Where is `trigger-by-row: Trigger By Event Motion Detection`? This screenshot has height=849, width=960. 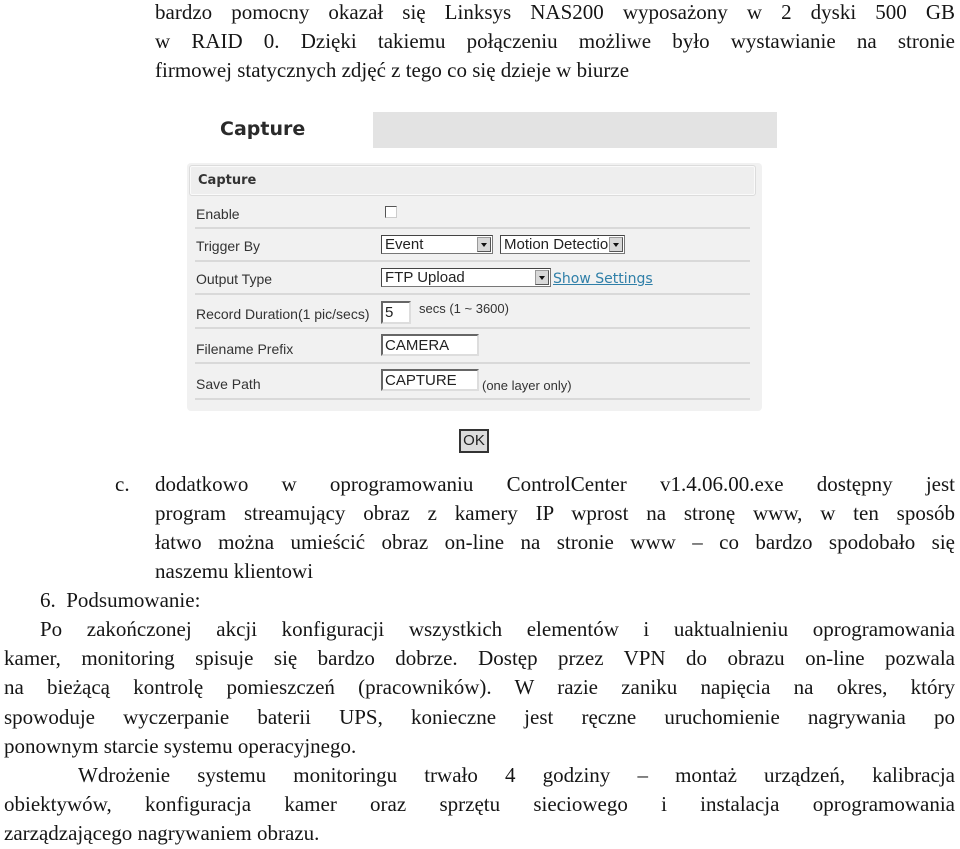 trigger-by-row: Trigger By Event Motion Detection is located at coordinates (474, 245).